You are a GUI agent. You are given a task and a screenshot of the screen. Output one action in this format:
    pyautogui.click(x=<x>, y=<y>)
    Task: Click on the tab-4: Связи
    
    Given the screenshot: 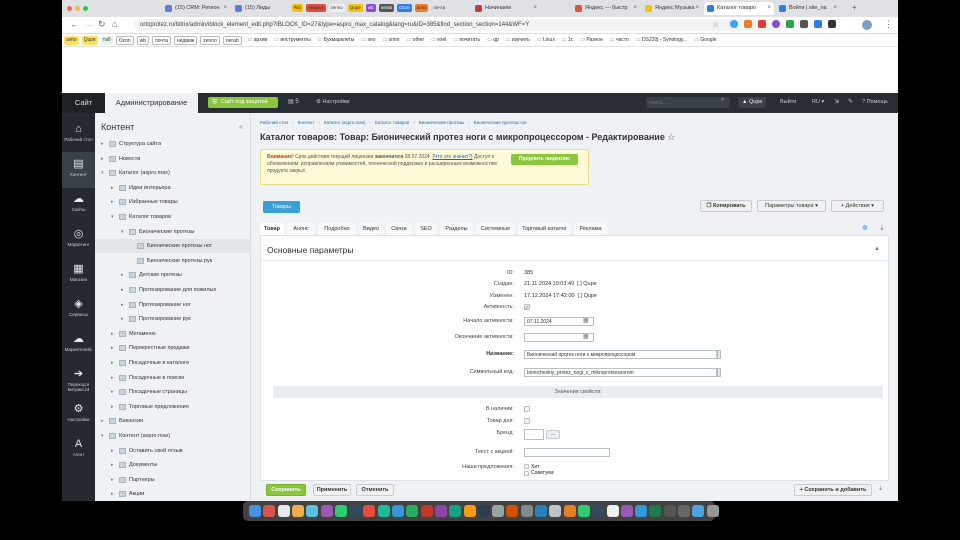 What is the action you would take?
    pyautogui.click(x=399, y=229)
    